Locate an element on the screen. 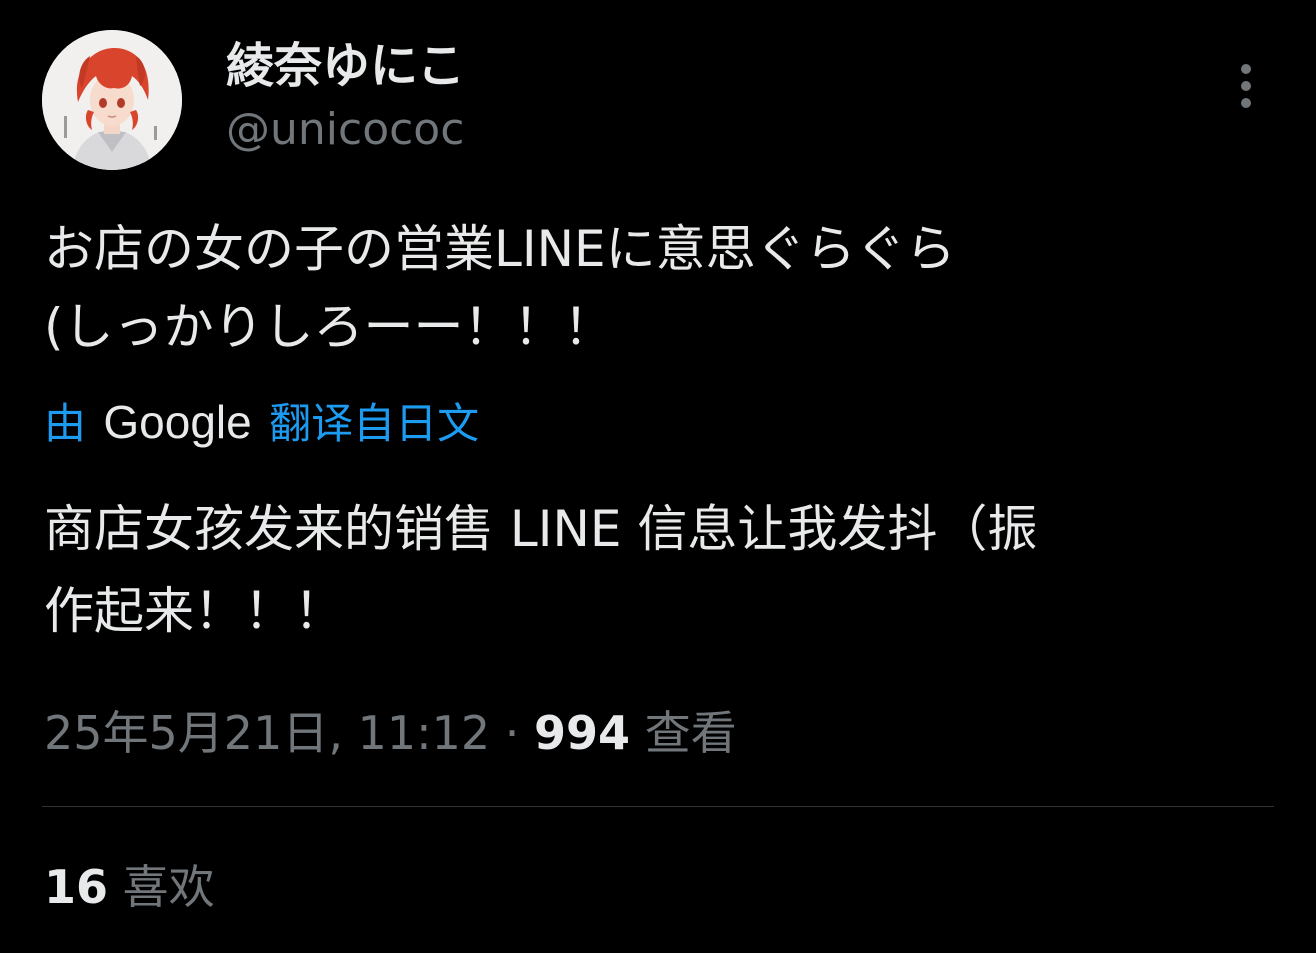 The height and width of the screenshot is (953, 1316). divider is located at coordinates (658, 806).